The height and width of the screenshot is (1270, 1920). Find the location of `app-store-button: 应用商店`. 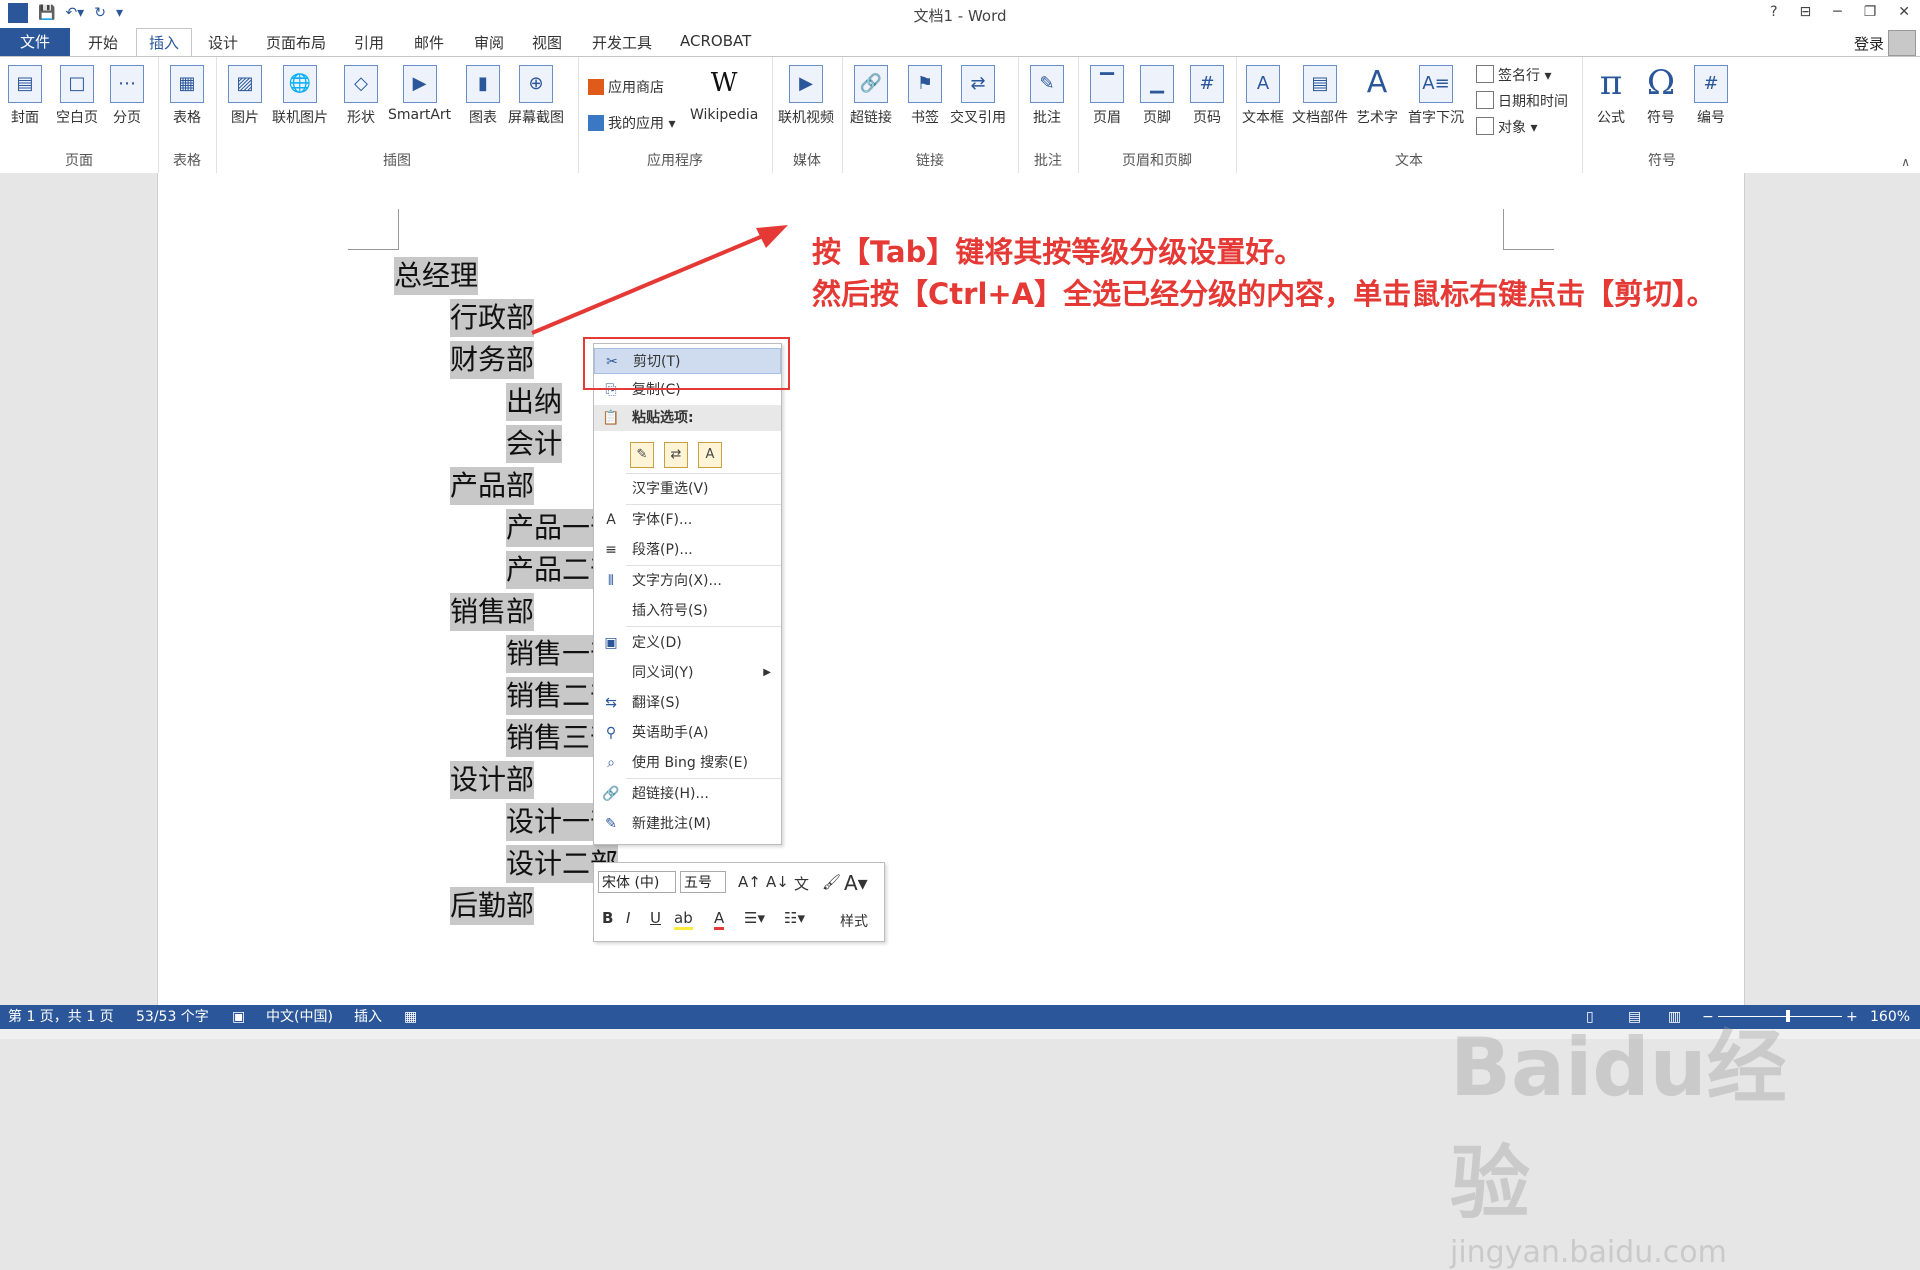

app-store-button: 应用商店 is located at coordinates (626, 87).